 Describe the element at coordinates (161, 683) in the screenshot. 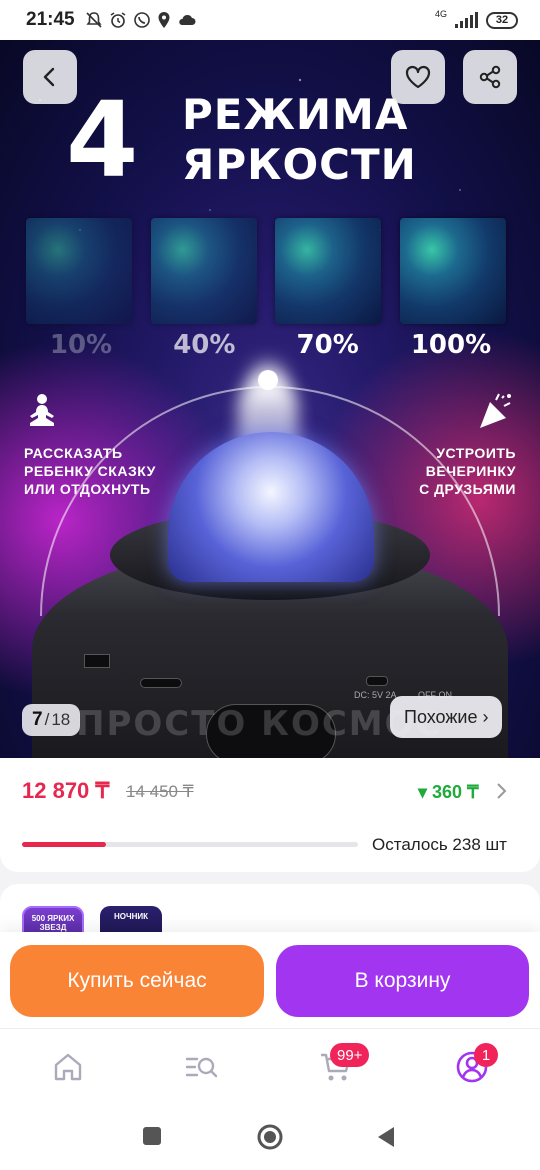

I see `speaker-grille` at that location.